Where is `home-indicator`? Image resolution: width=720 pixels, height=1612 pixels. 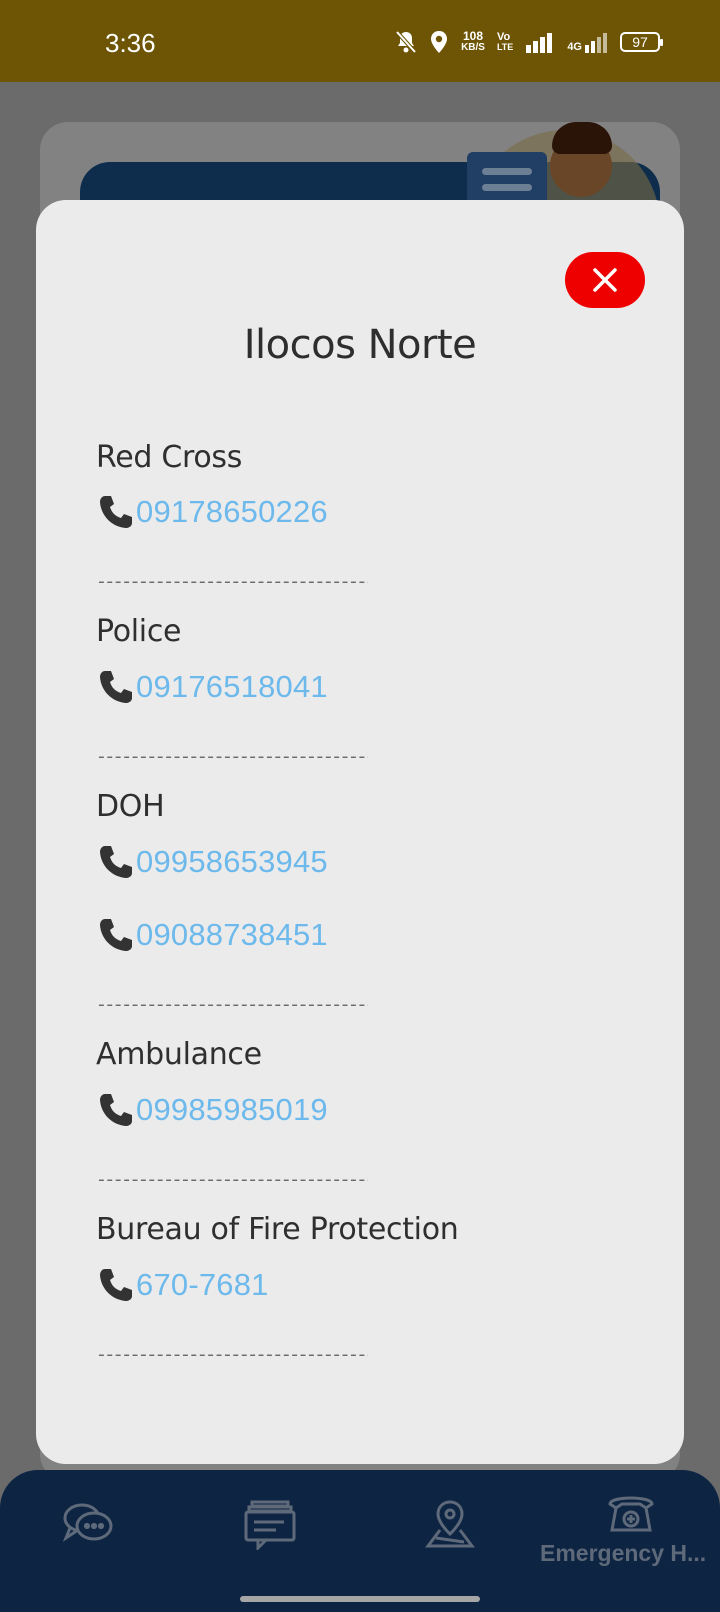 home-indicator is located at coordinates (360, 1599).